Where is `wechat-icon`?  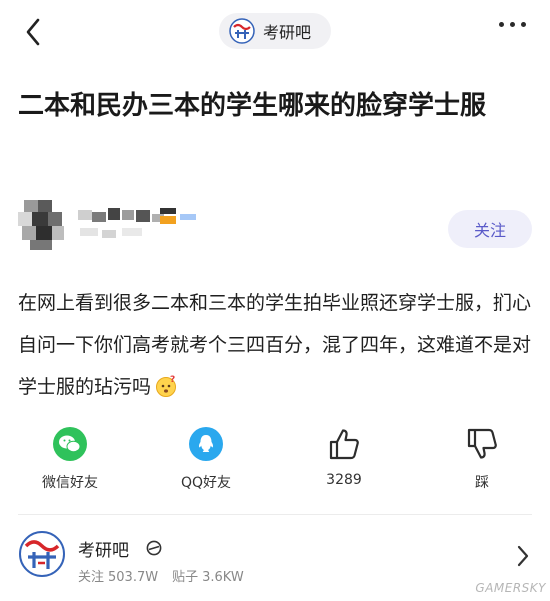 wechat-icon is located at coordinates (70, 444).